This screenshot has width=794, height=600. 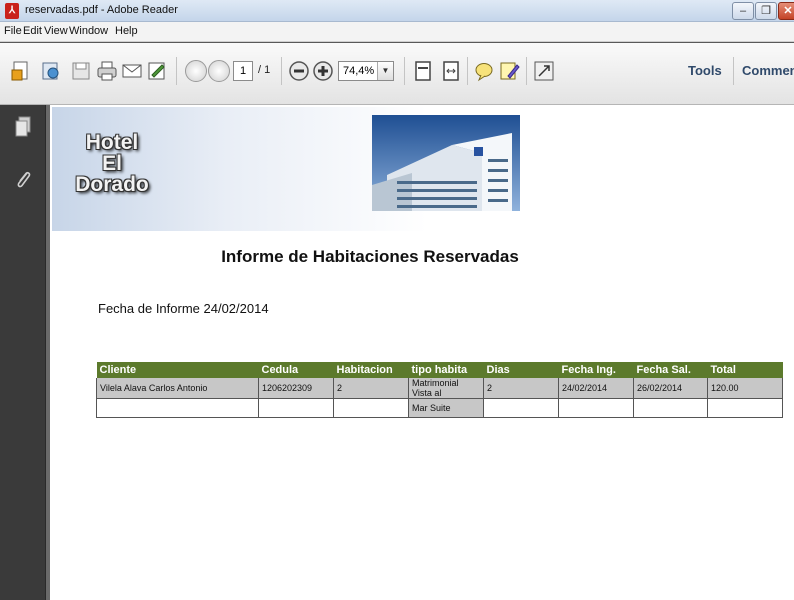 I want to click on maximize-button: ❐, so click(x=766, y=11).